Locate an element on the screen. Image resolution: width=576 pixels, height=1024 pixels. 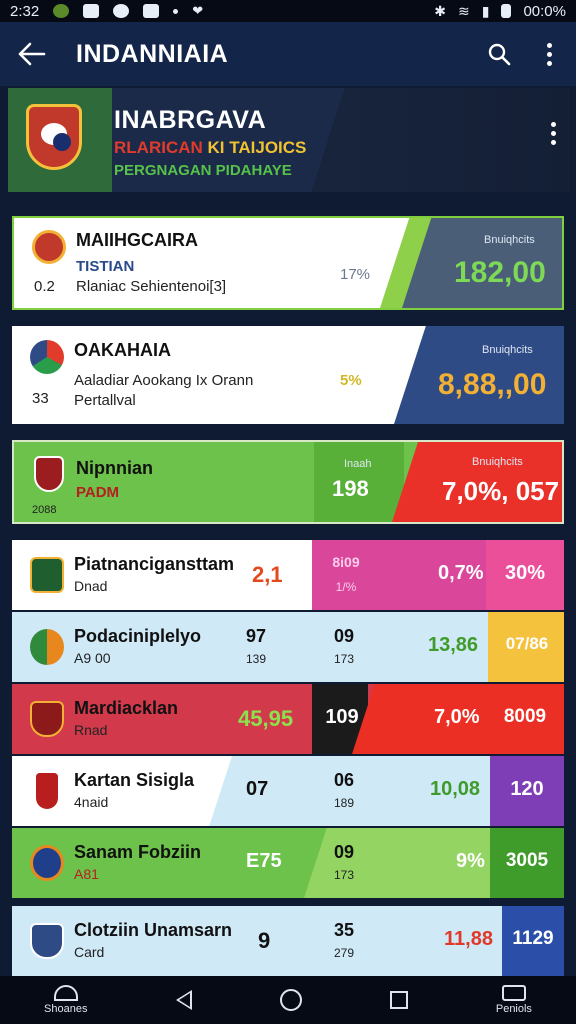
stat-col2-sub: 279 is located at coordinates (344, 953).